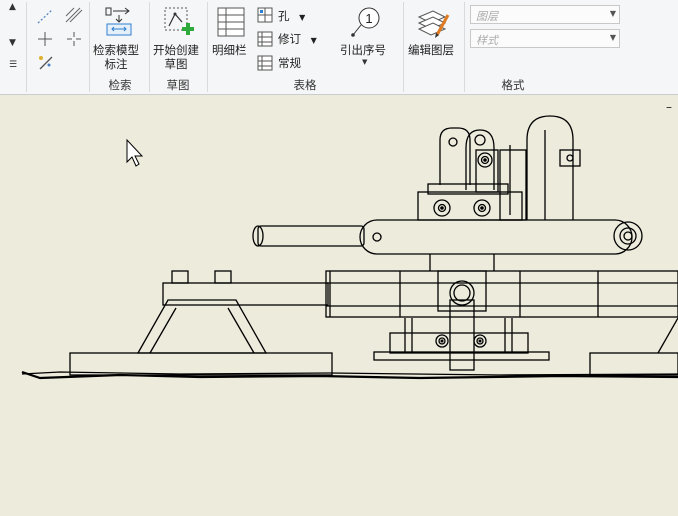  I want to click on scroll-up-icon: ▲, so click(12, 7).